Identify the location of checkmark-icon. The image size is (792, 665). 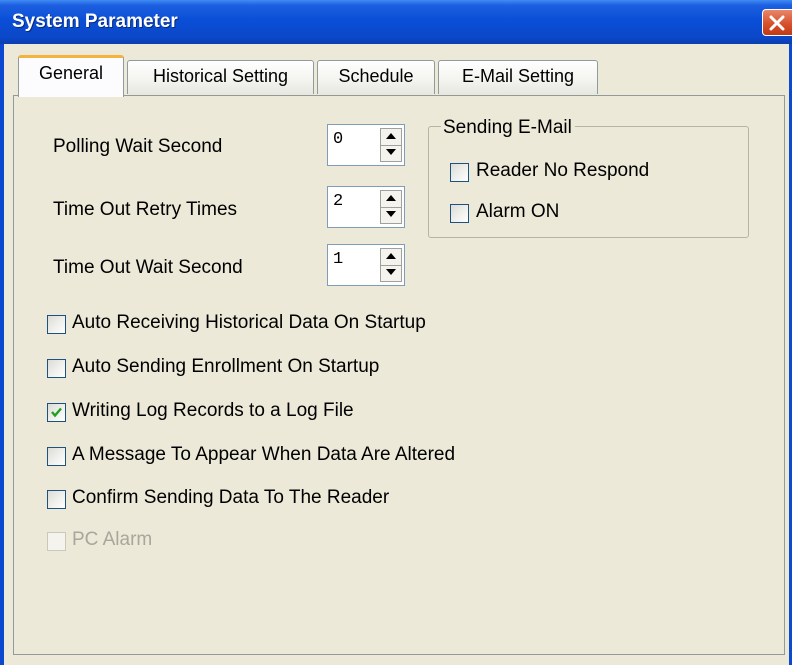
(56, 412).